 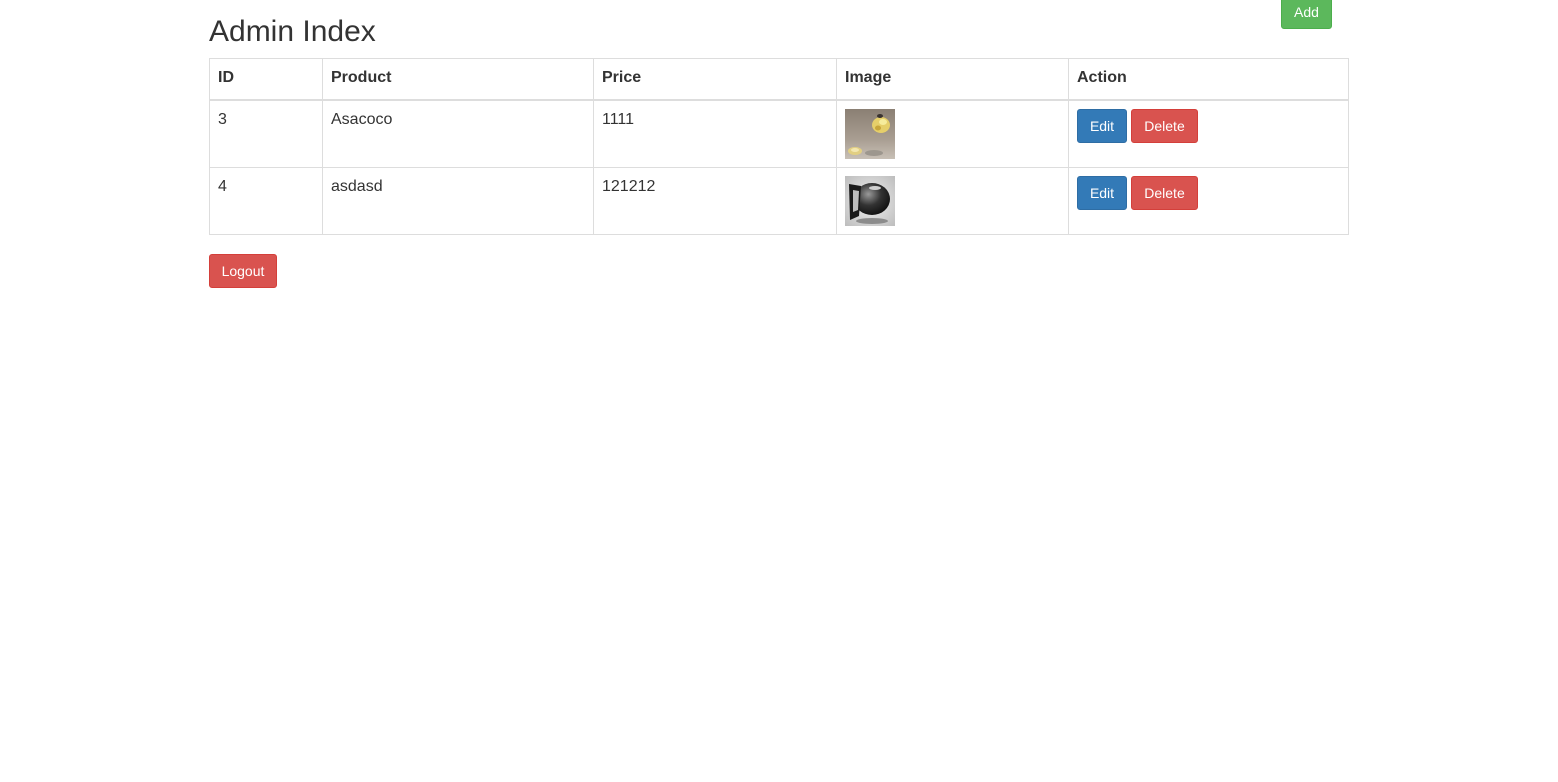 What do you see at coordinates (458, 79) in the screenshot?
I see `column-header-product: Product` at bounding box center [458, 79].